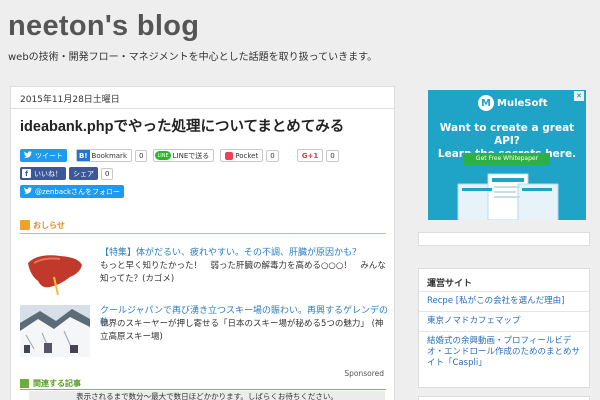 The width and height of the screenshot is (600, 400). Describe the element at coordinates (507, 159) in the screenshot. I see `ad-cta-button: Get Free Whitepaper` at that location.